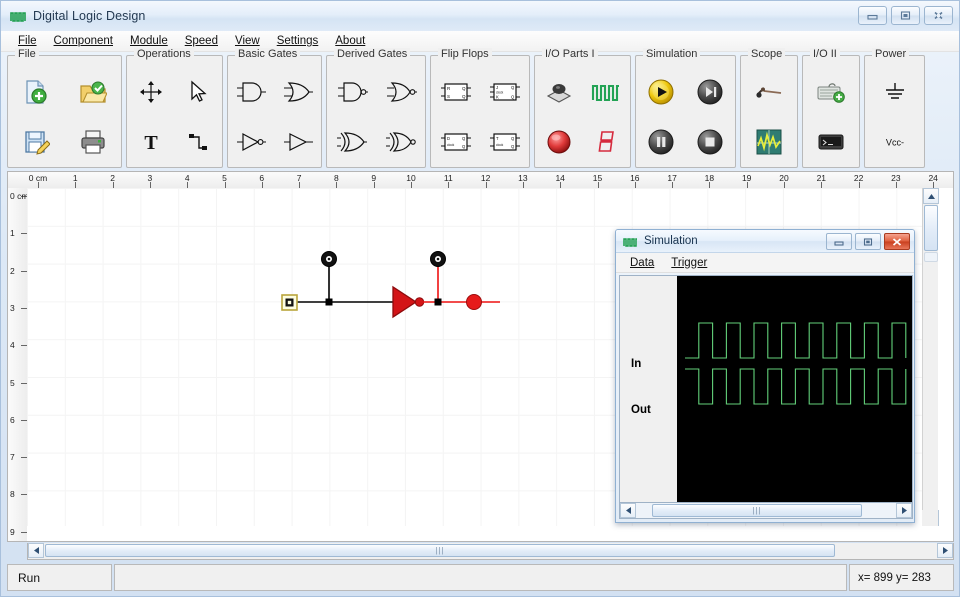  I want to click on scroll-thumb-grip: |||, so click(440, 550).